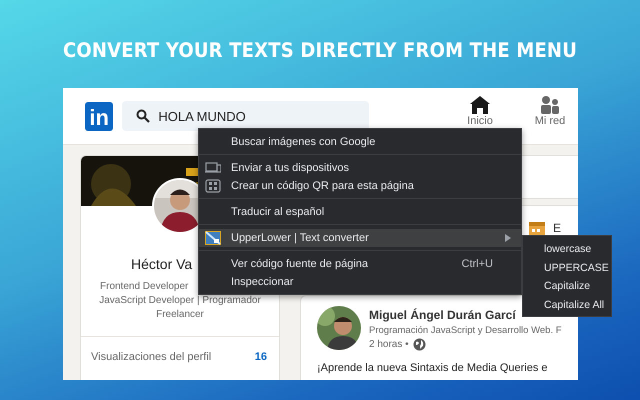 This screenshot has height=400, width=640. Describe the element at coordinates (151, 357) in the screenshot. I see `stat-label: Visualizaciones del perfil` at that location.